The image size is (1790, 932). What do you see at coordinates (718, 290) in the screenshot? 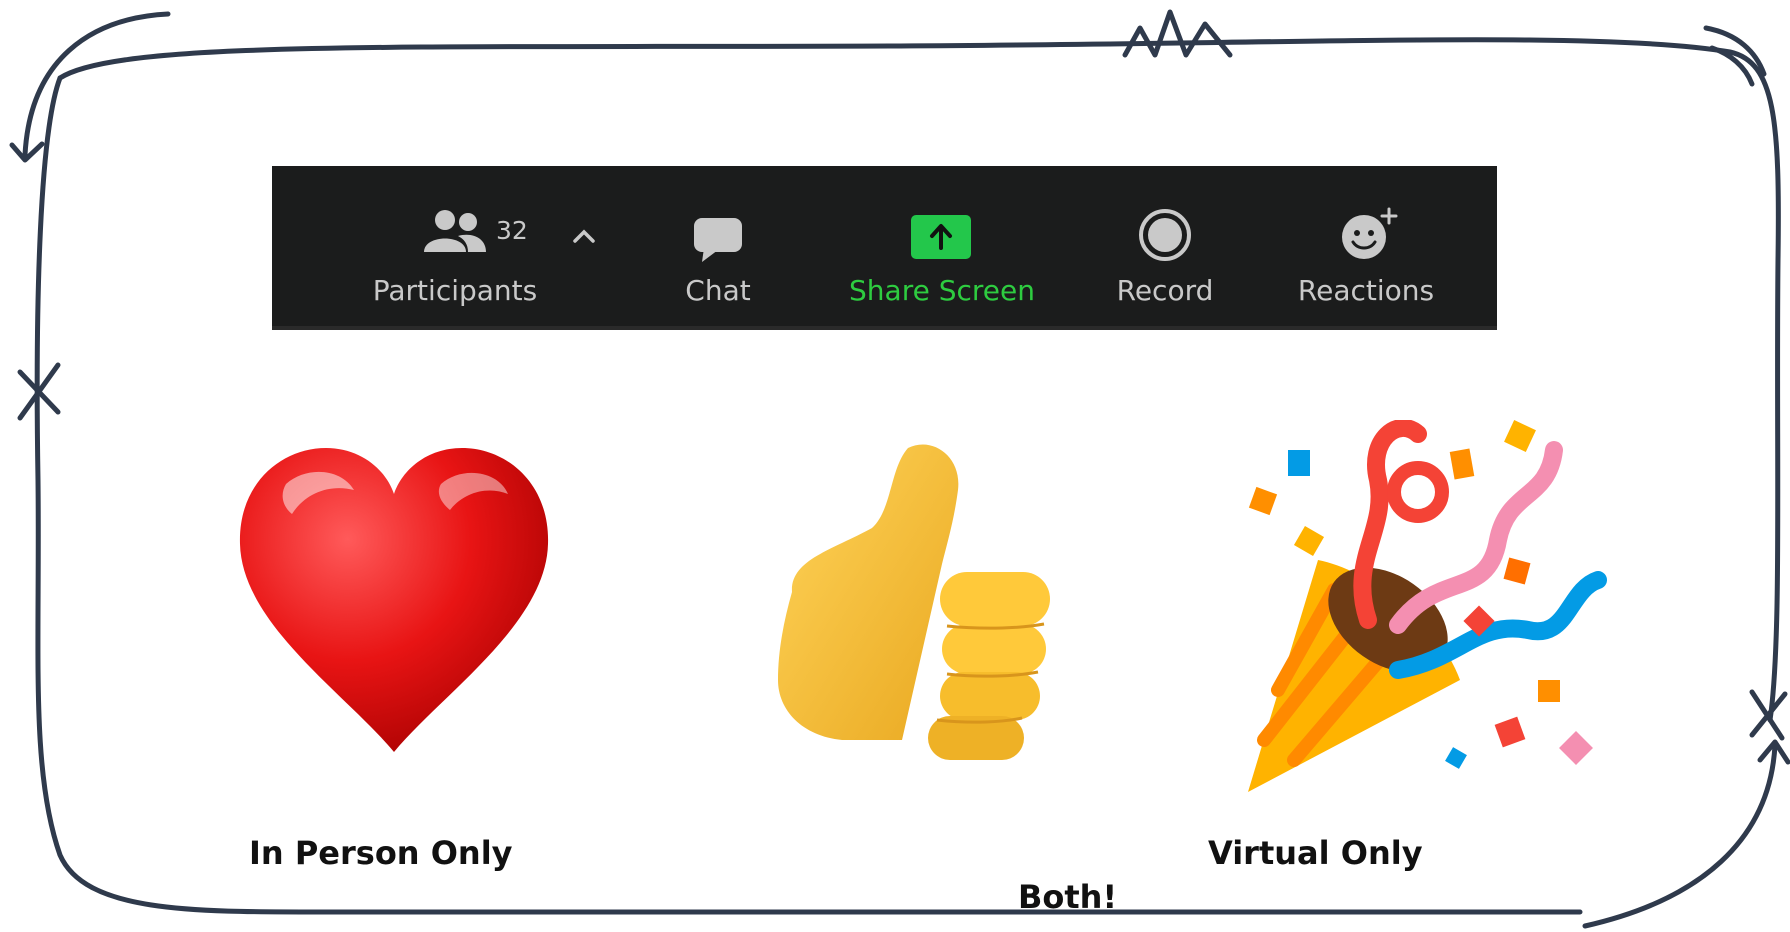
I see `chat-label: Chat` at bounding box center [718, 290].